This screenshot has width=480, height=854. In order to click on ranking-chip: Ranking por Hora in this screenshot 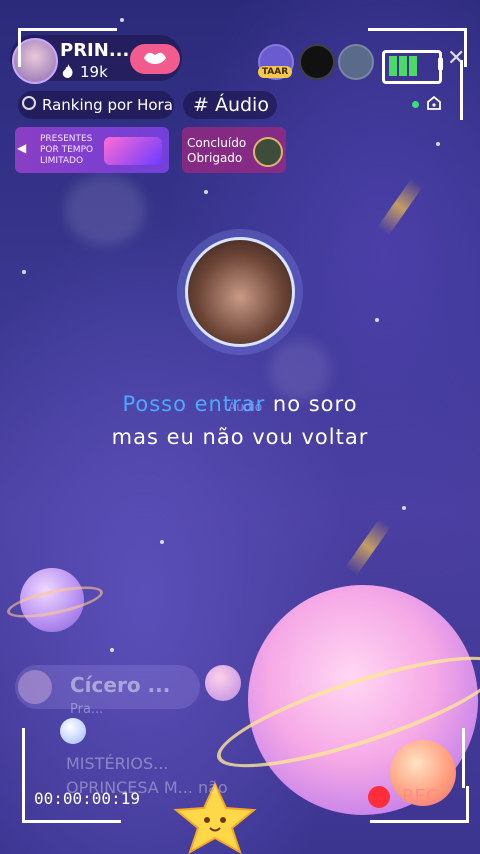, I will do `click(96, 105)`.